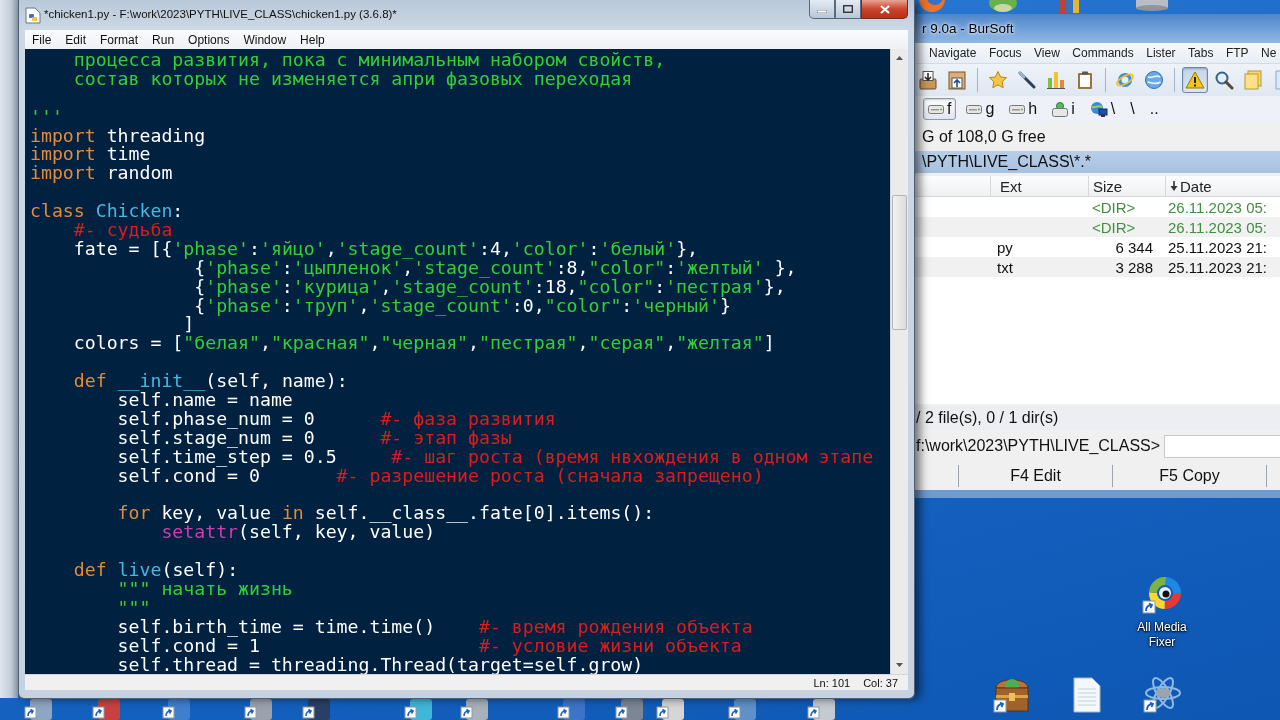  I want to click on document-icon, so click(1087, 695).